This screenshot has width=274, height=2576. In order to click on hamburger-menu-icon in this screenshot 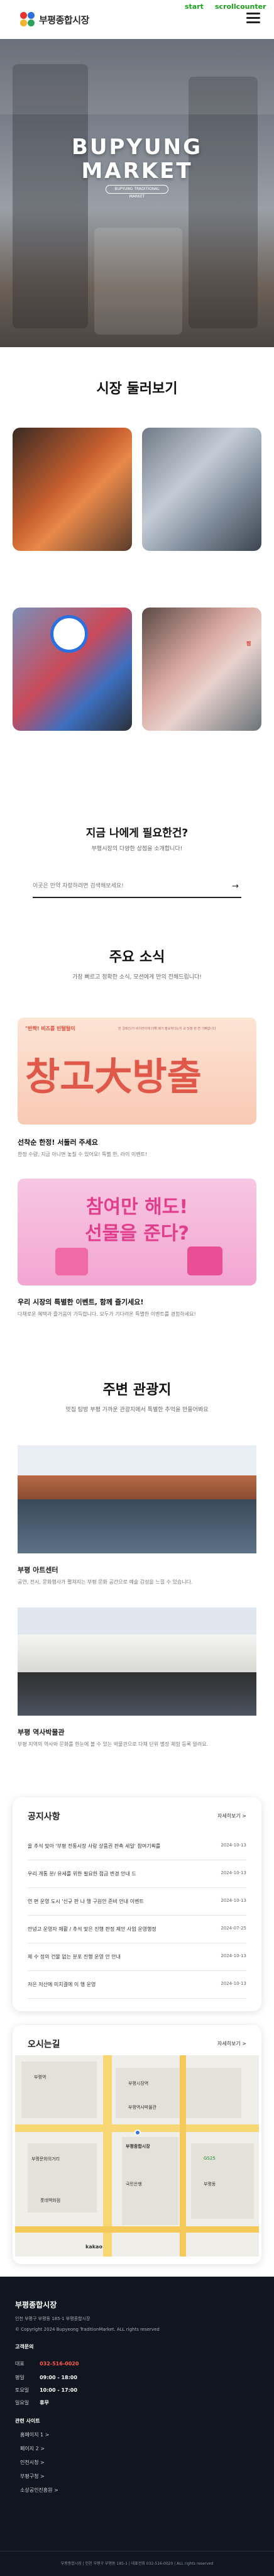, I will do `click(253, 18)`.